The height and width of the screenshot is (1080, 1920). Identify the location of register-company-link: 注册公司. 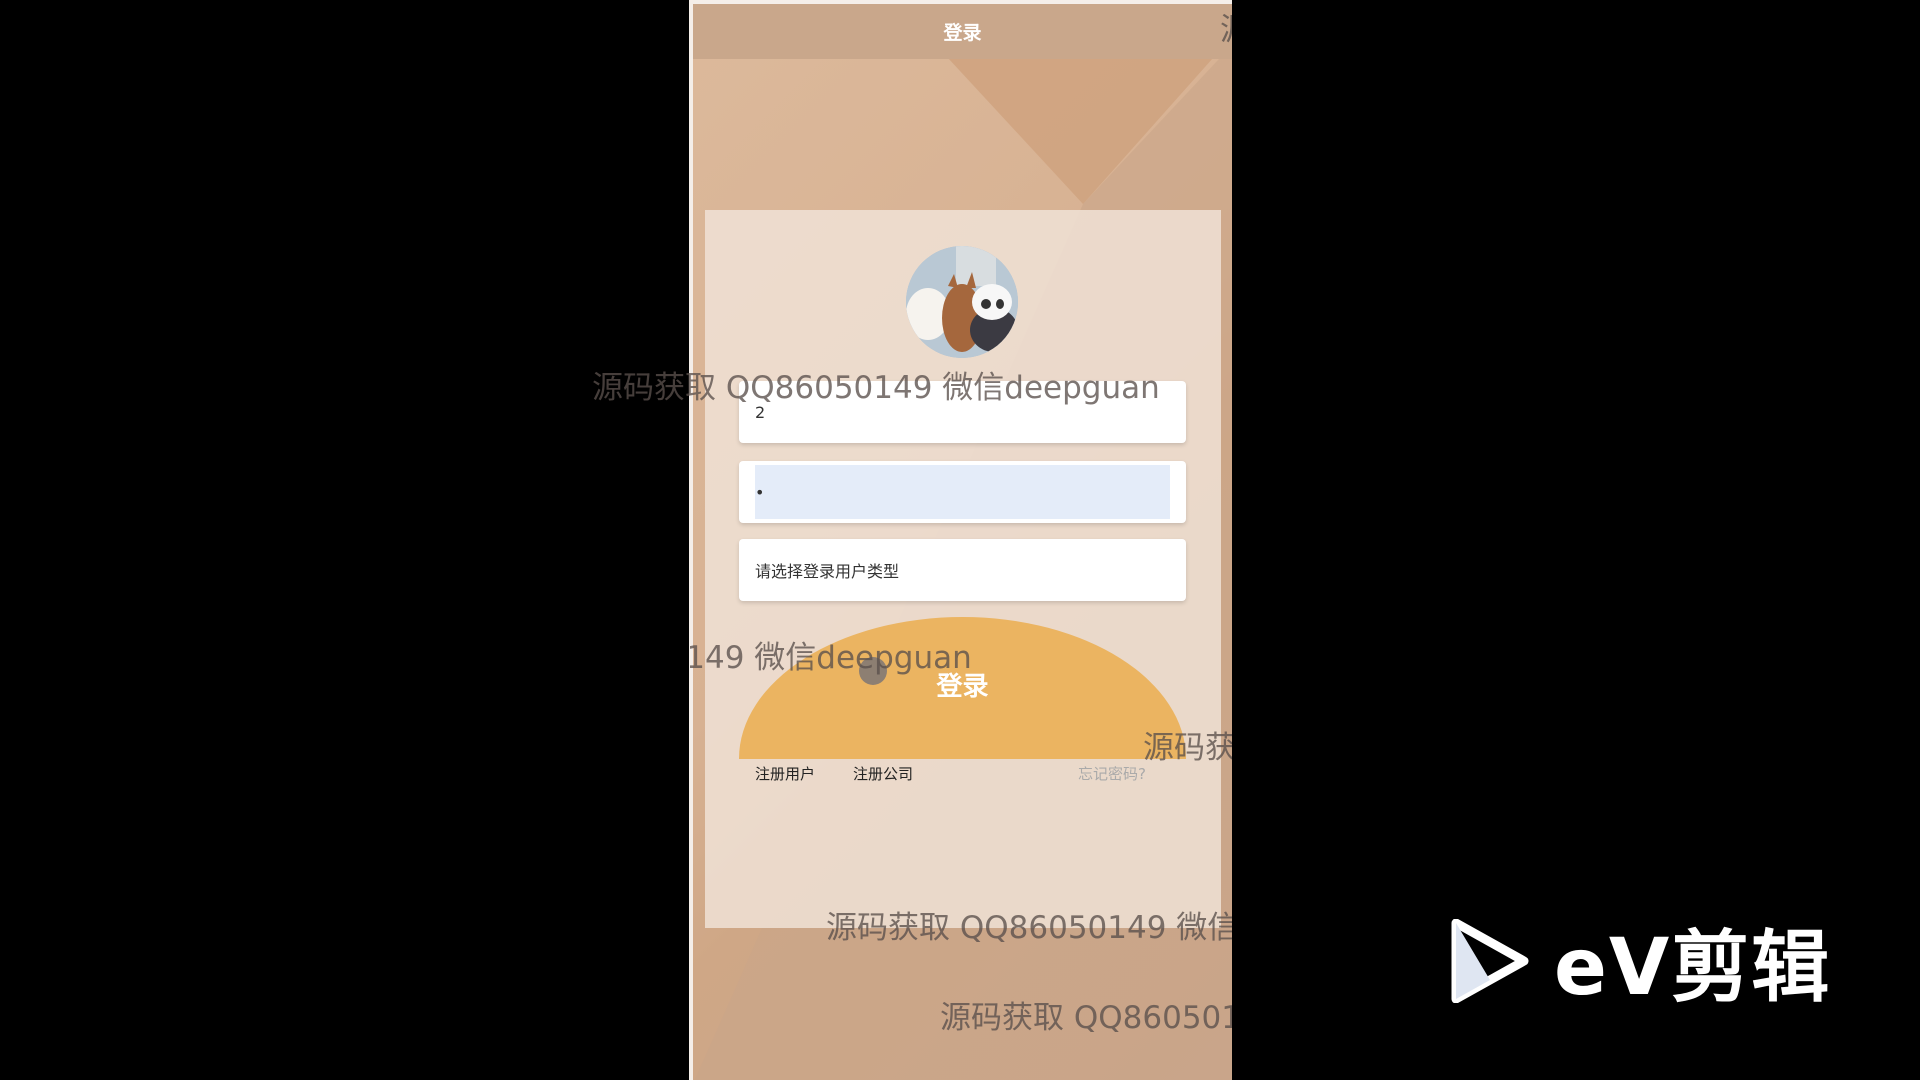
(883, 773).